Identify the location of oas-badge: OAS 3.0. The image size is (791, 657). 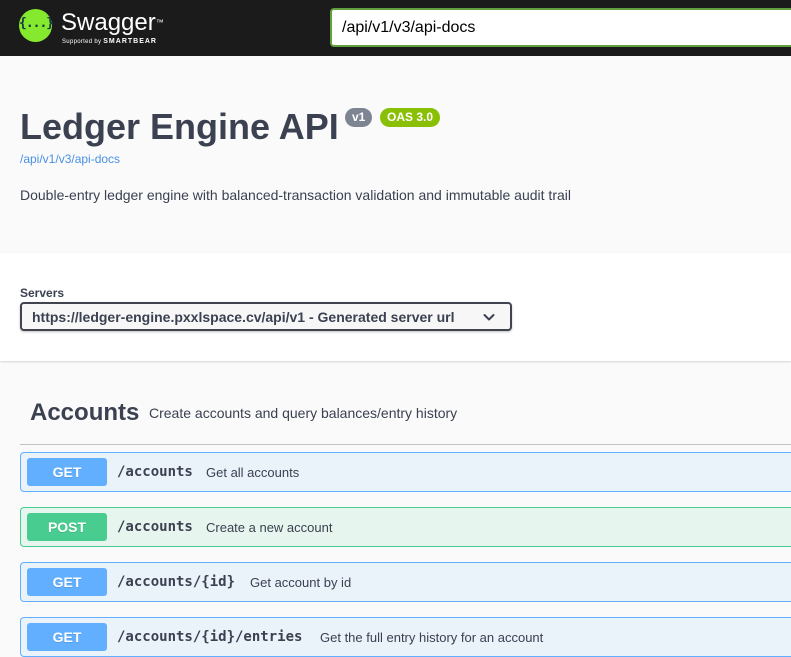
(410, 117).